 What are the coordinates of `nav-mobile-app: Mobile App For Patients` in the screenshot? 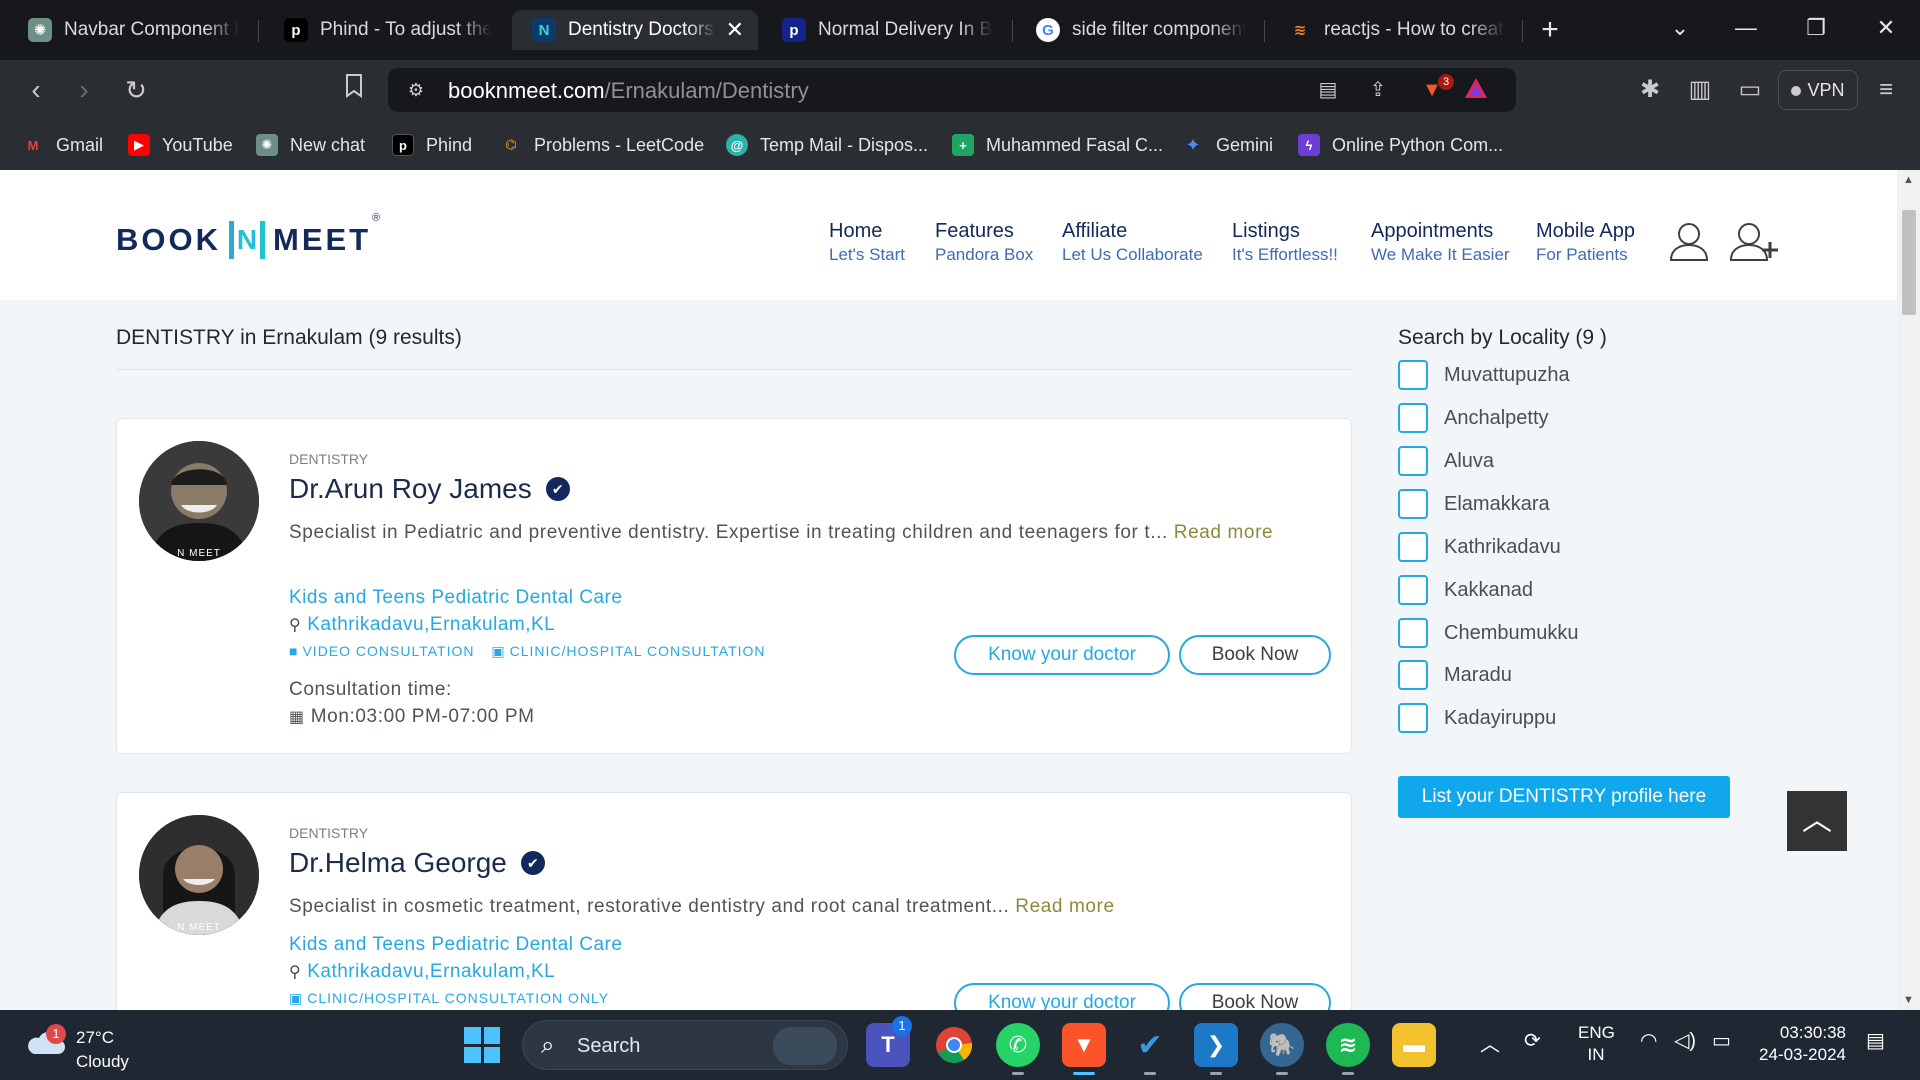 It's located at (1585, 242).